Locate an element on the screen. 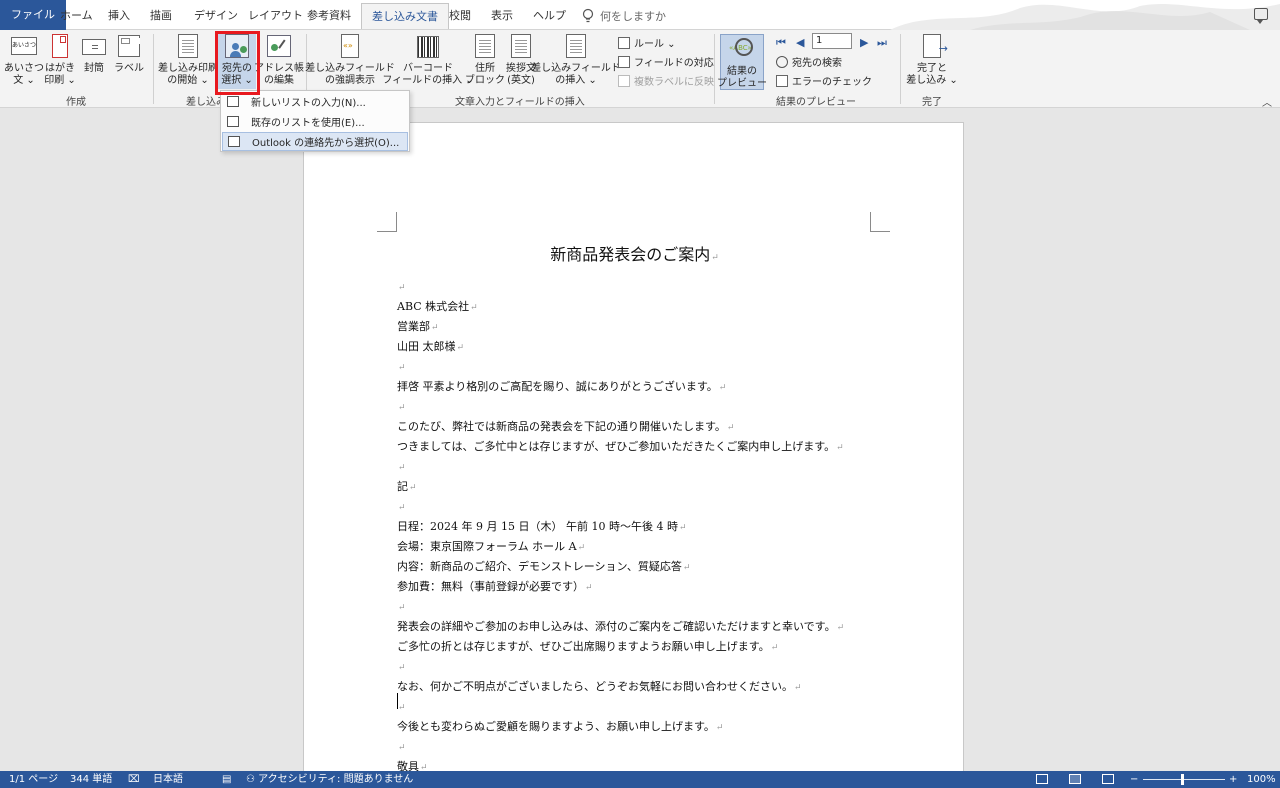 The width and height of the screenshot is (1280, 788). address-block-icon is located at coordinates (485, 46).